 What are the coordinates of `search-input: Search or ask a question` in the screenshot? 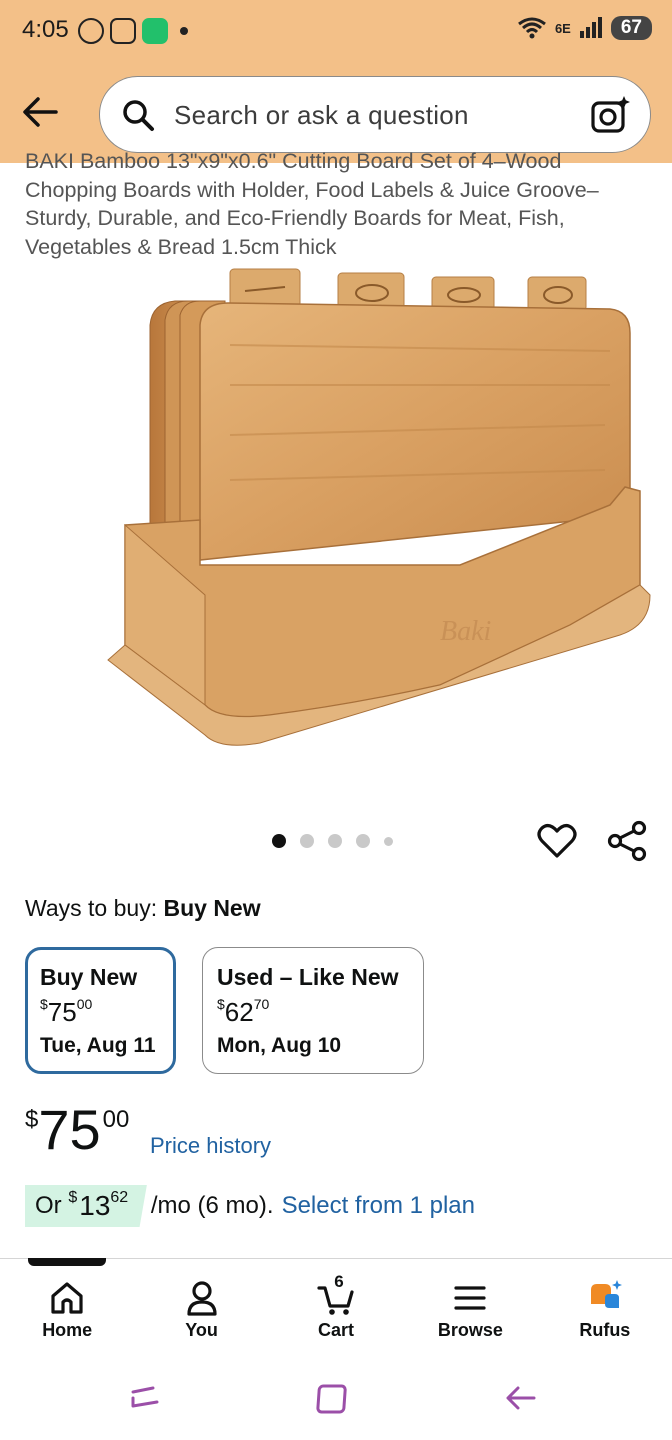 It's located at (321, 115).